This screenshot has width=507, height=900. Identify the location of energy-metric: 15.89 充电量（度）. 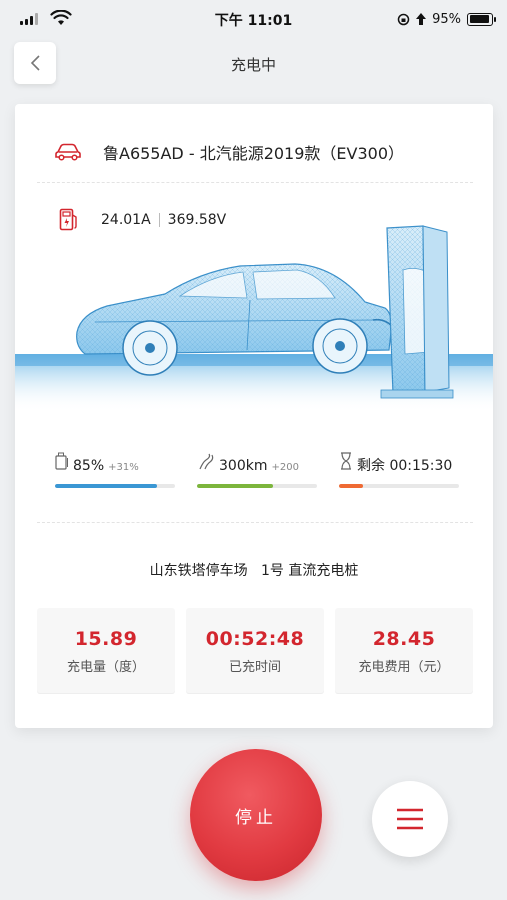
(106, 651).